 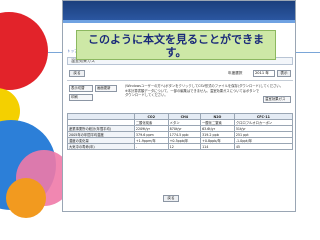 I want to click on site-banner, so click(x=179, y=12).